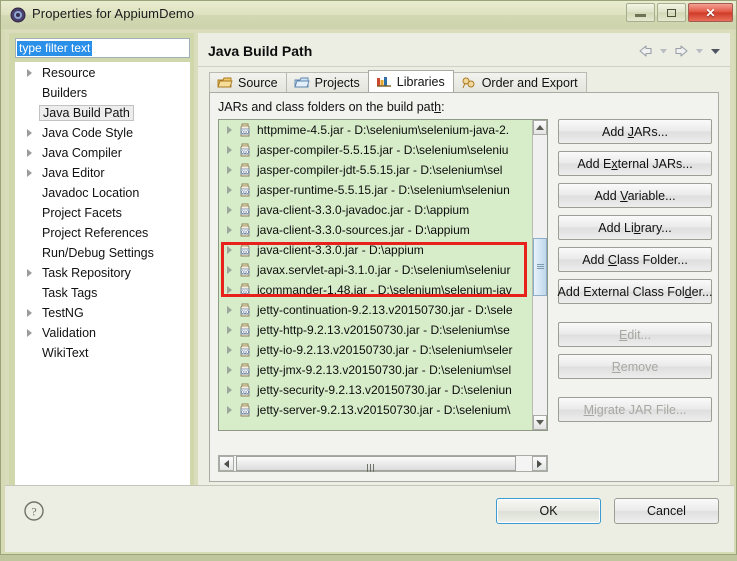 This screenshot has width=737, height=561. What do you see at coordinates (645, 51) in the screenshot?
I see `back-arrow-icon` at bounding box center [645, 51].